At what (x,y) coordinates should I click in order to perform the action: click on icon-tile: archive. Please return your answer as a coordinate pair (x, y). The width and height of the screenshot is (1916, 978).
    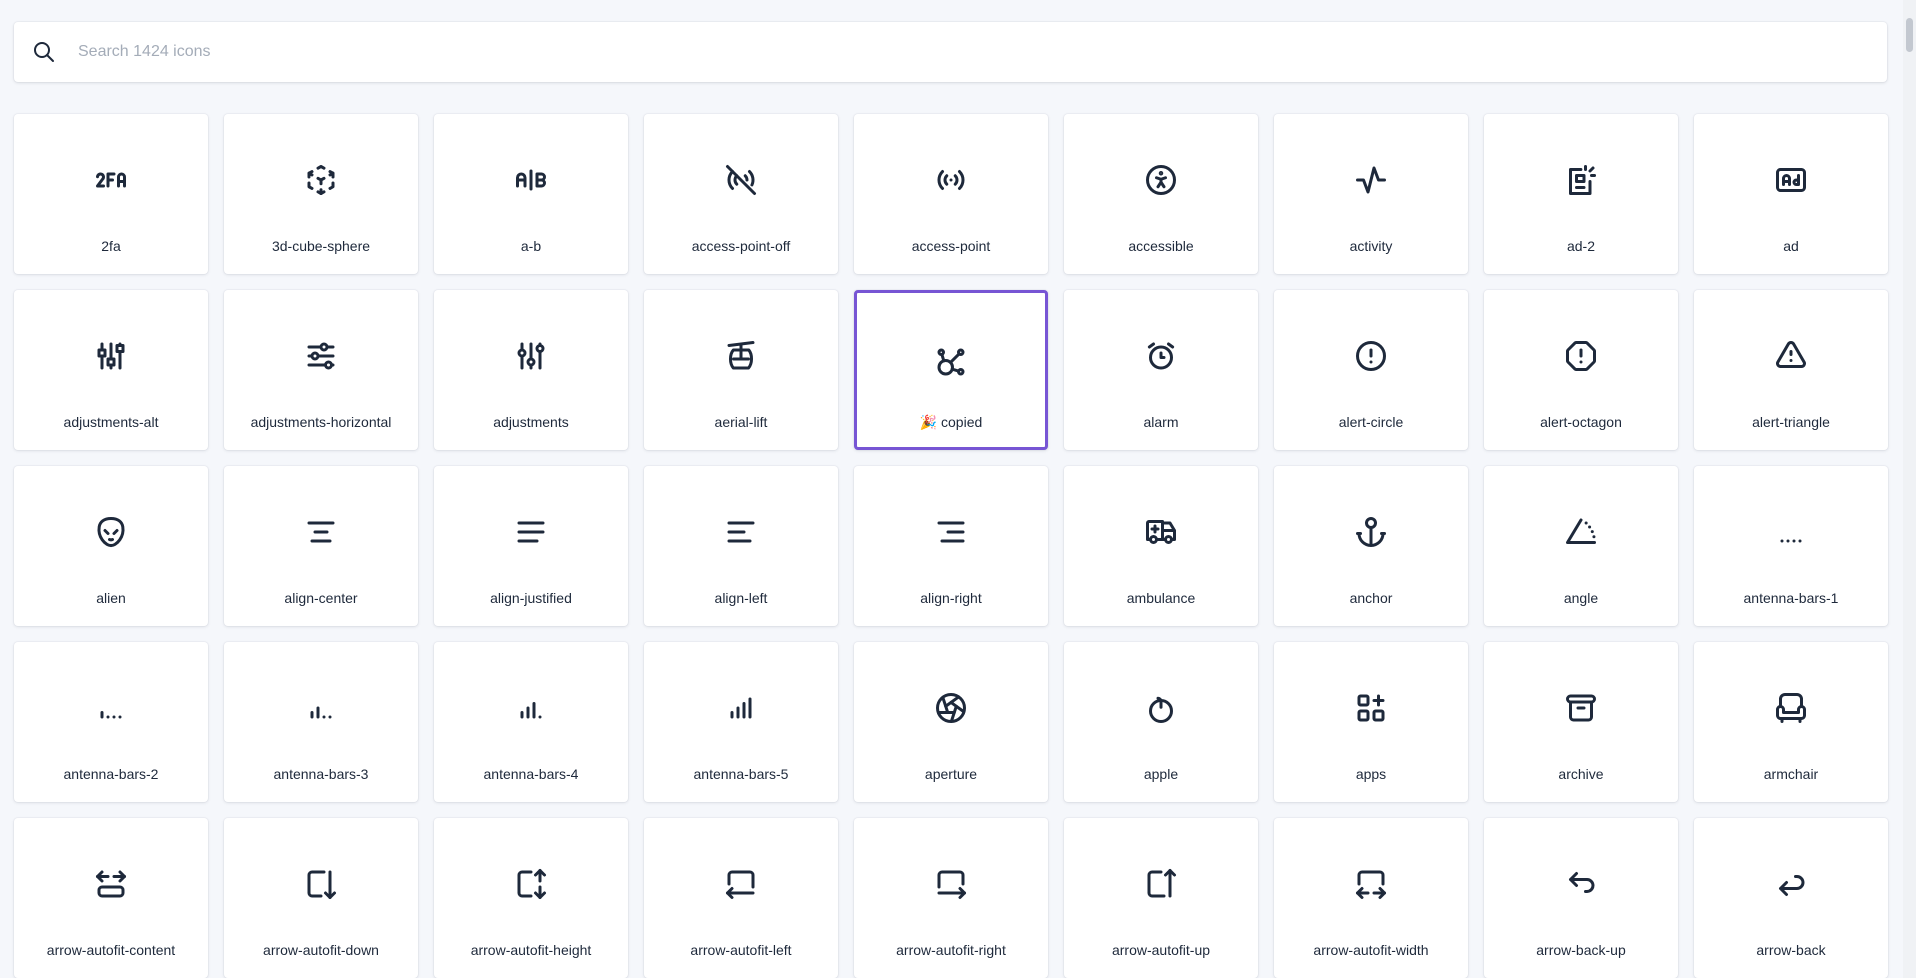
    Looking at the image, I should click on (1581, 722).